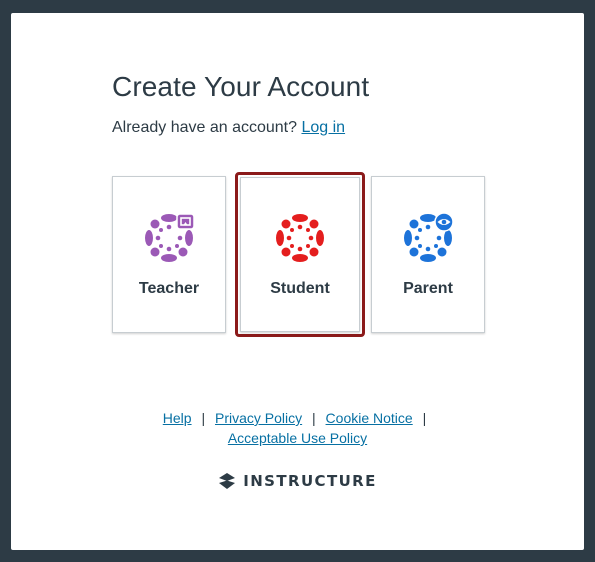  I want to click on account-type-label: Student, so click(300, 288).